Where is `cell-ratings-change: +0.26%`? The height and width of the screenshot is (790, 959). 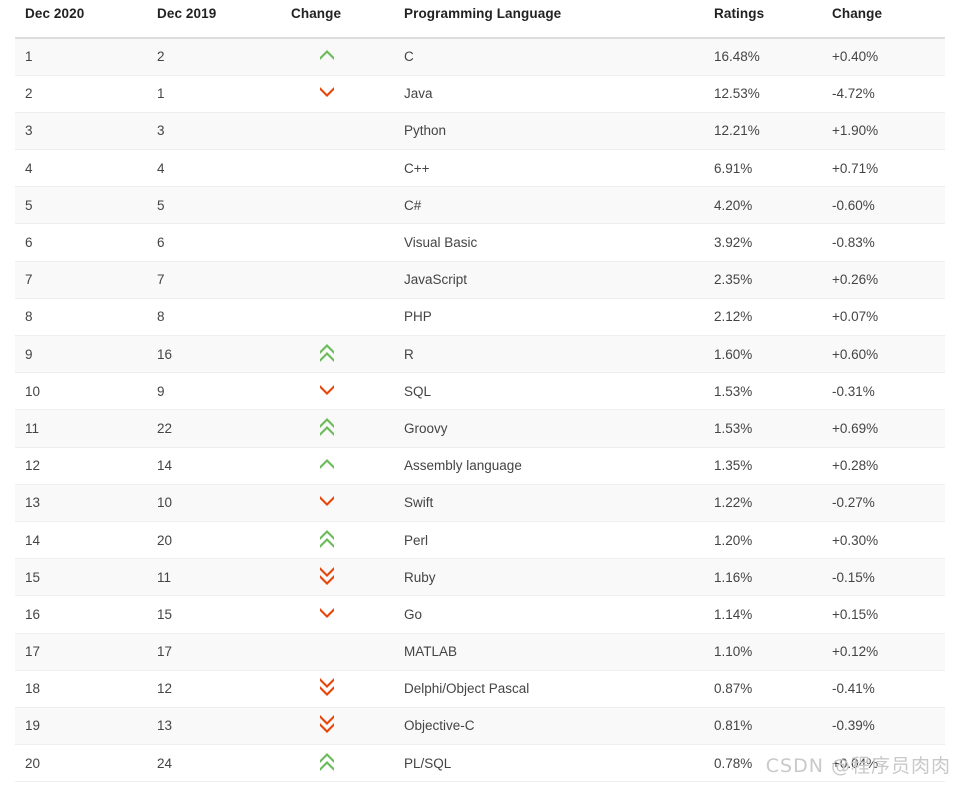 cell-ratings-change: +0.26% is located at coordinates (883, 280).